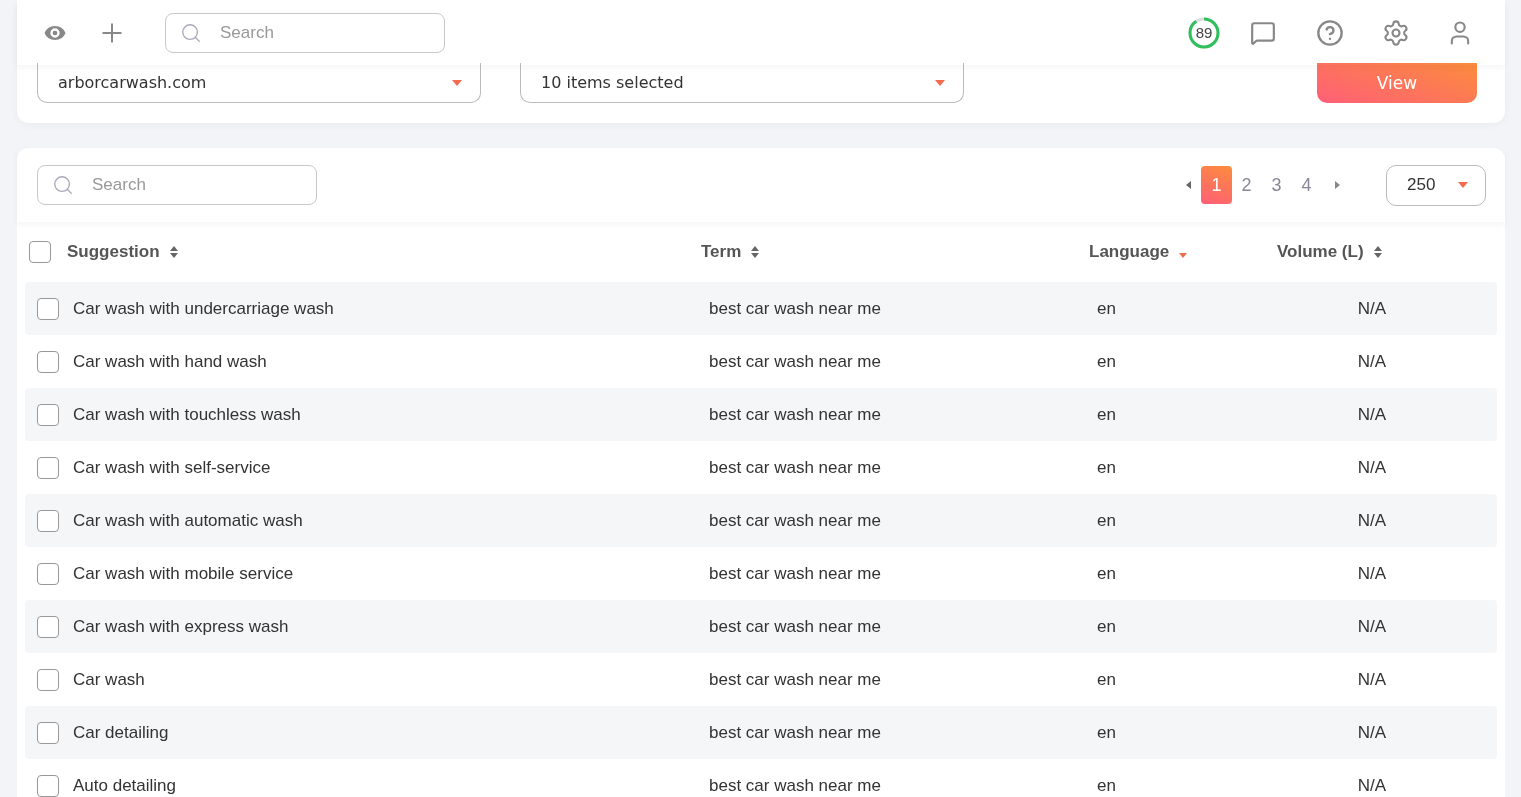 Image resolution: width=1521 pixels, height=797 pixels. What do you see at coordinates (188, 520) in the screenshot?
I see `table-cell-text: Car wash with automatic wash` at bounding box center [188, 520].